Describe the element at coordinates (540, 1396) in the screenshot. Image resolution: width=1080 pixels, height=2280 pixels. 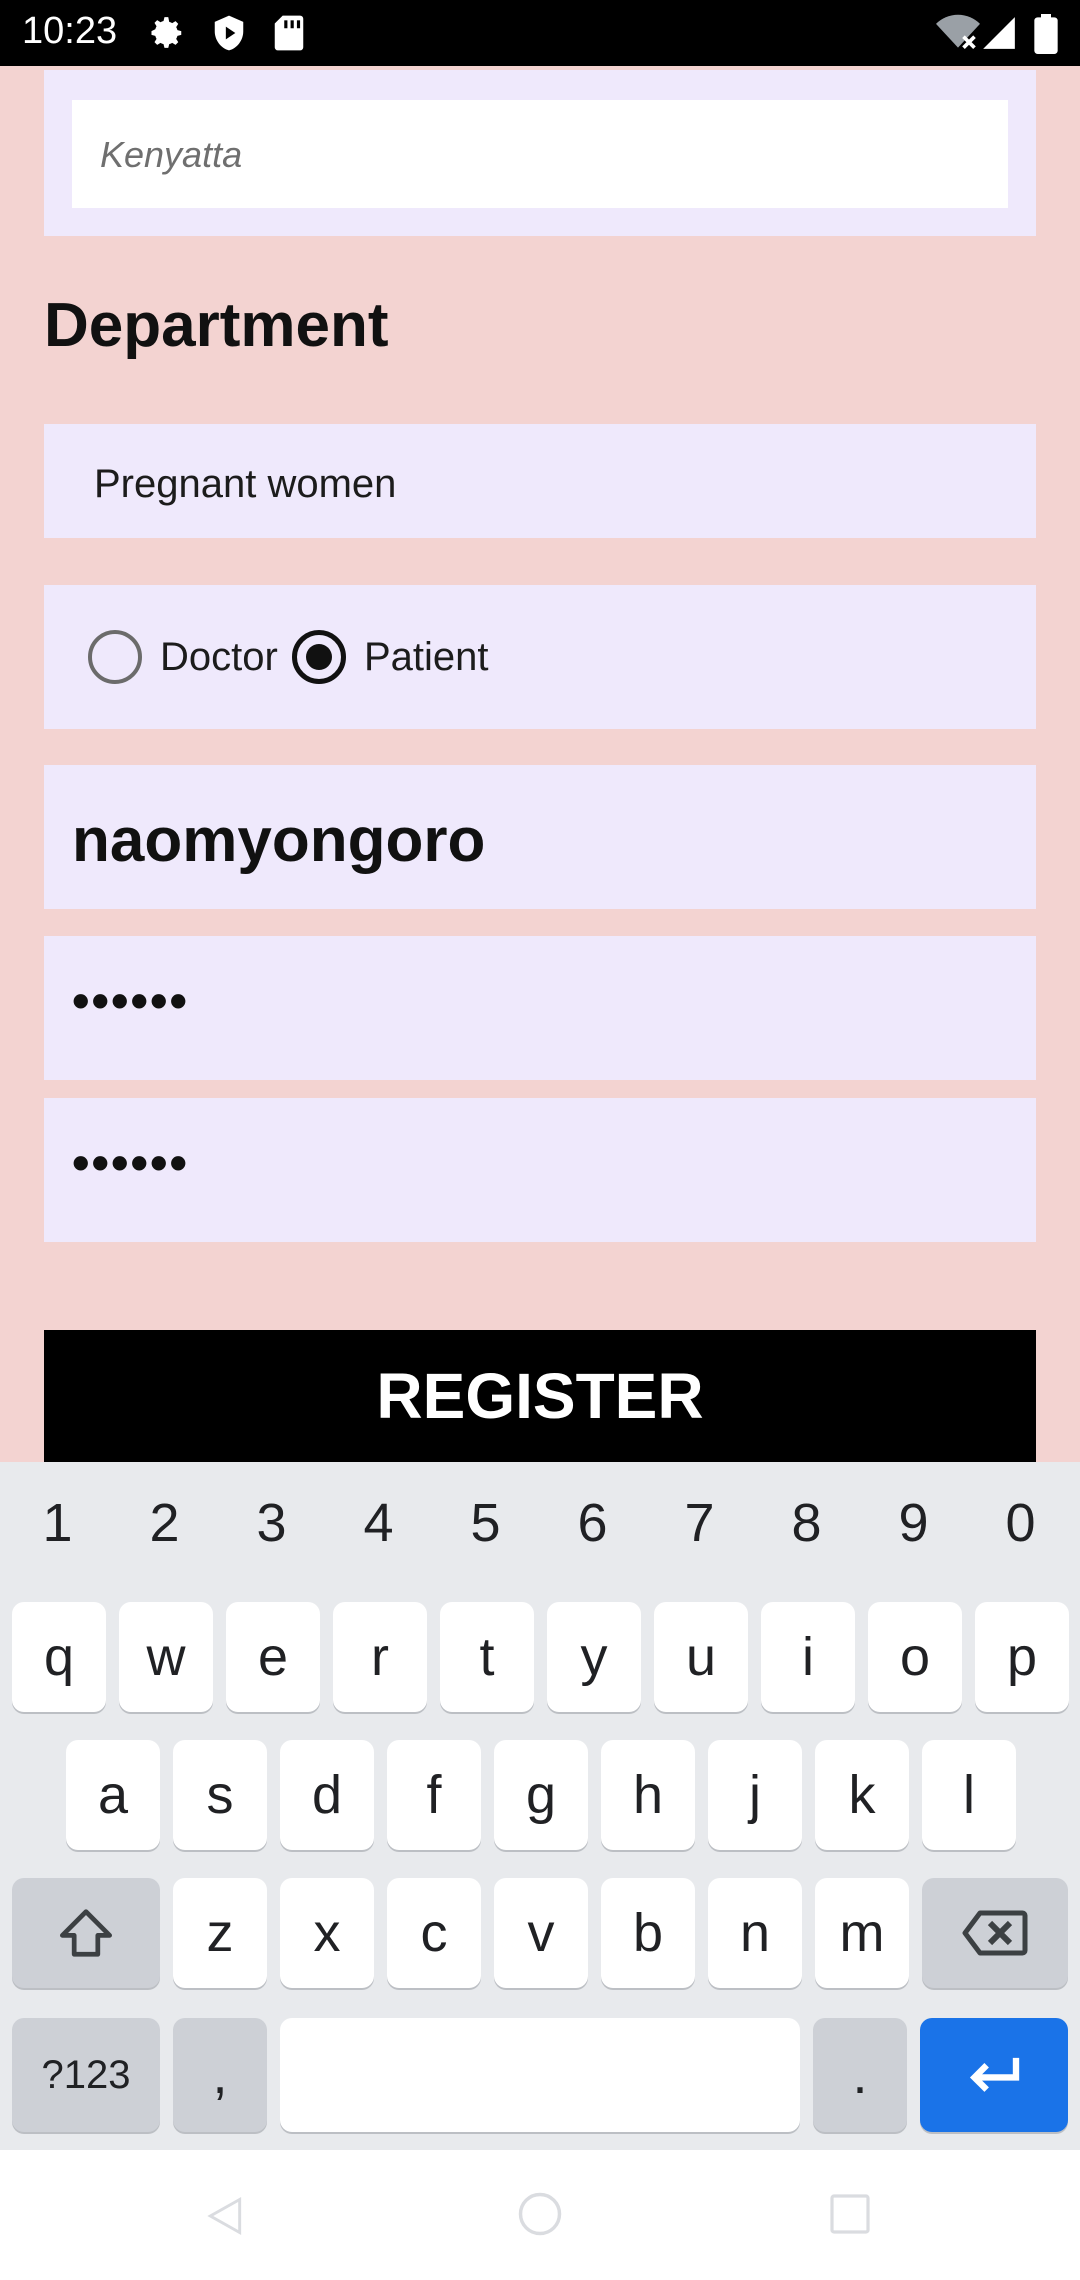
I see `register-button: REGISTER` at that location.